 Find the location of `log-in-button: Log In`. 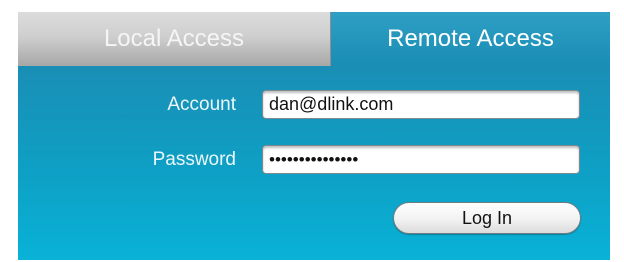

log-in-button: Log In is located at coordinates (487, 218).